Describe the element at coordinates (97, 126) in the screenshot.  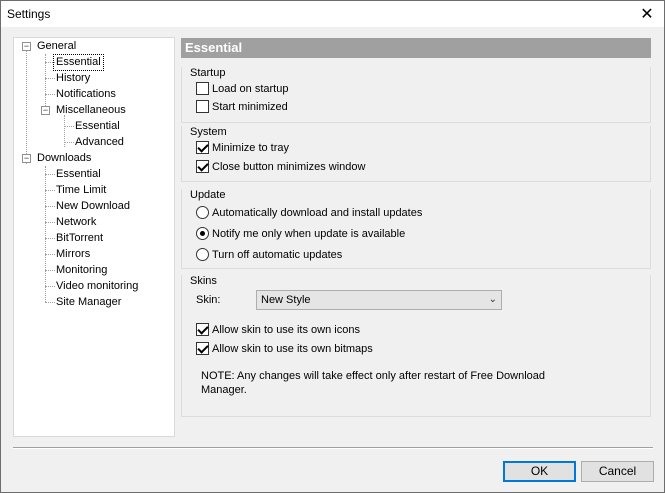
I see `tree-item-misc-essential: Essential` at that location.